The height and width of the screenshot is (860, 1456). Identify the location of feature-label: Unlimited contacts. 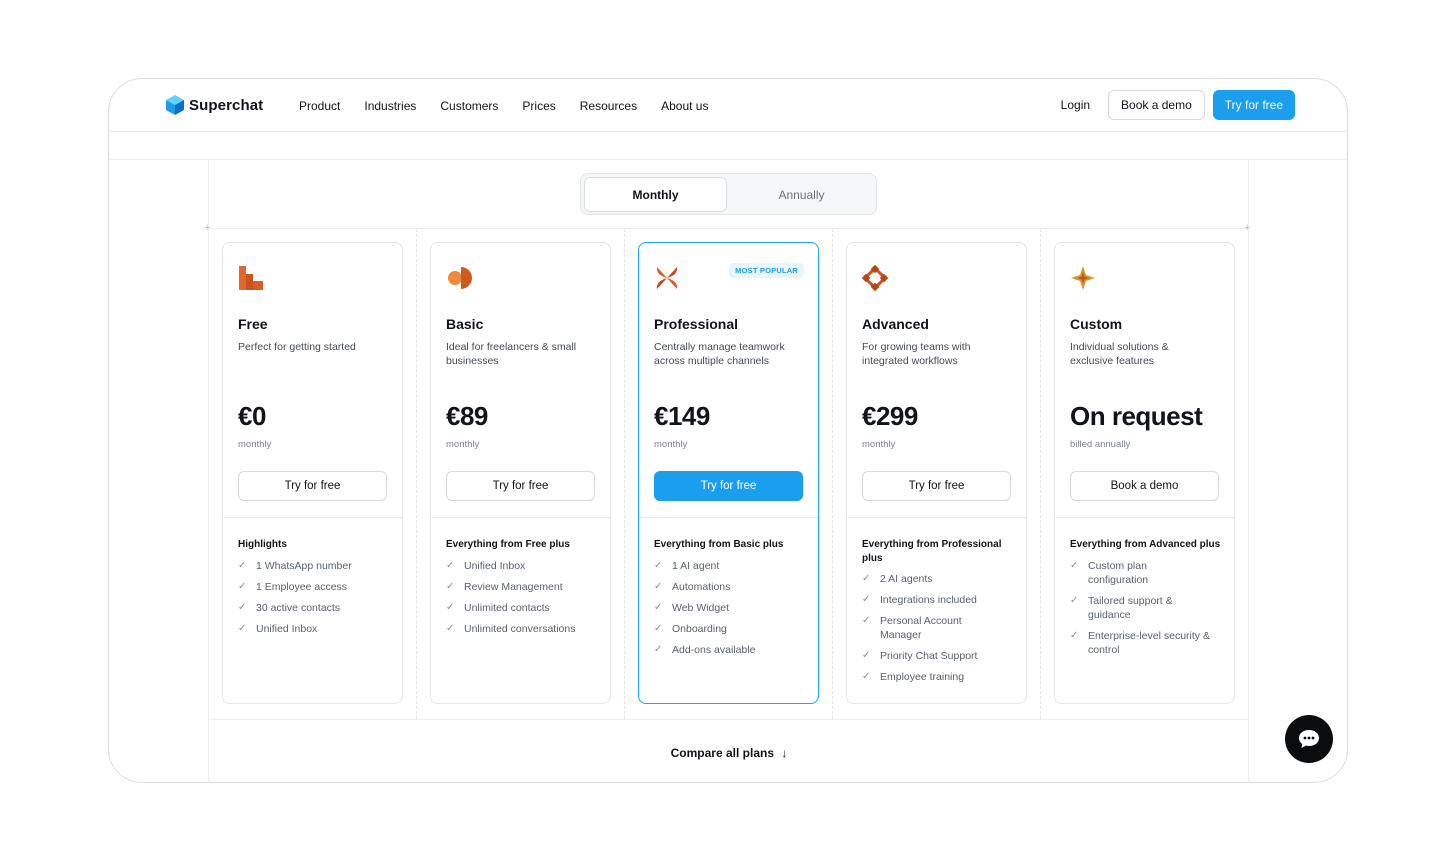
(507, 608).